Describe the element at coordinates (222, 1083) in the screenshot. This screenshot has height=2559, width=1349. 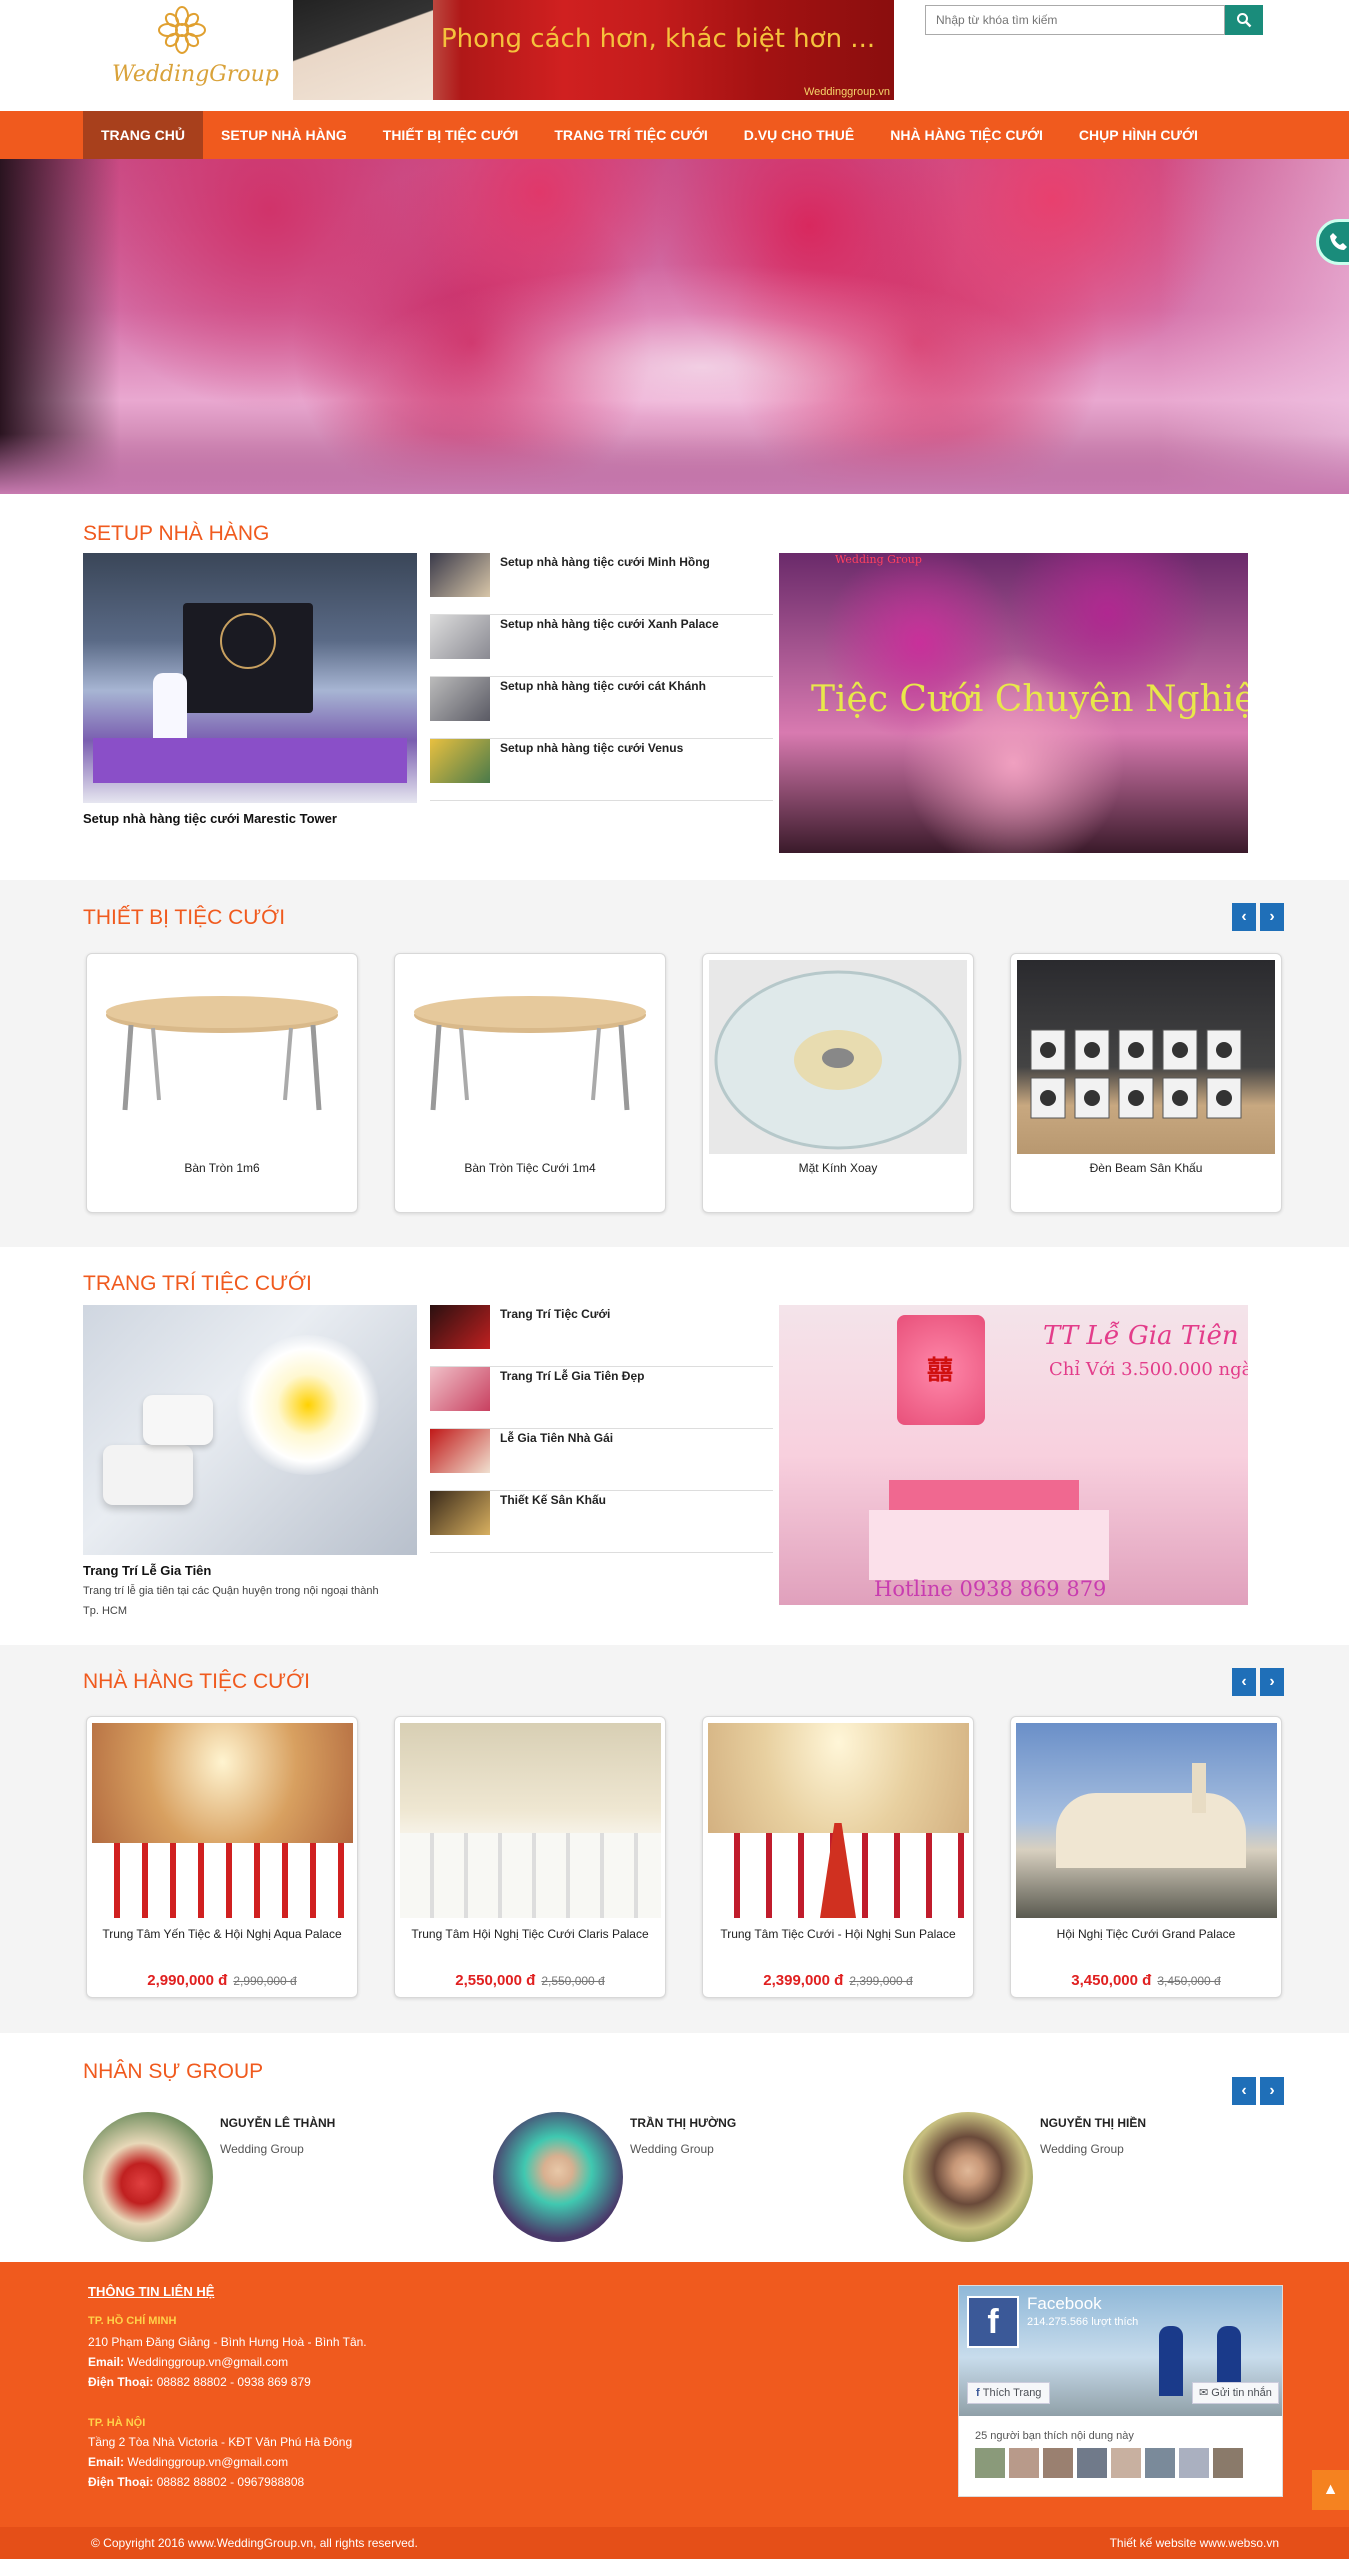
I see `product-card: Bàn Tròn 1m6` at that location.